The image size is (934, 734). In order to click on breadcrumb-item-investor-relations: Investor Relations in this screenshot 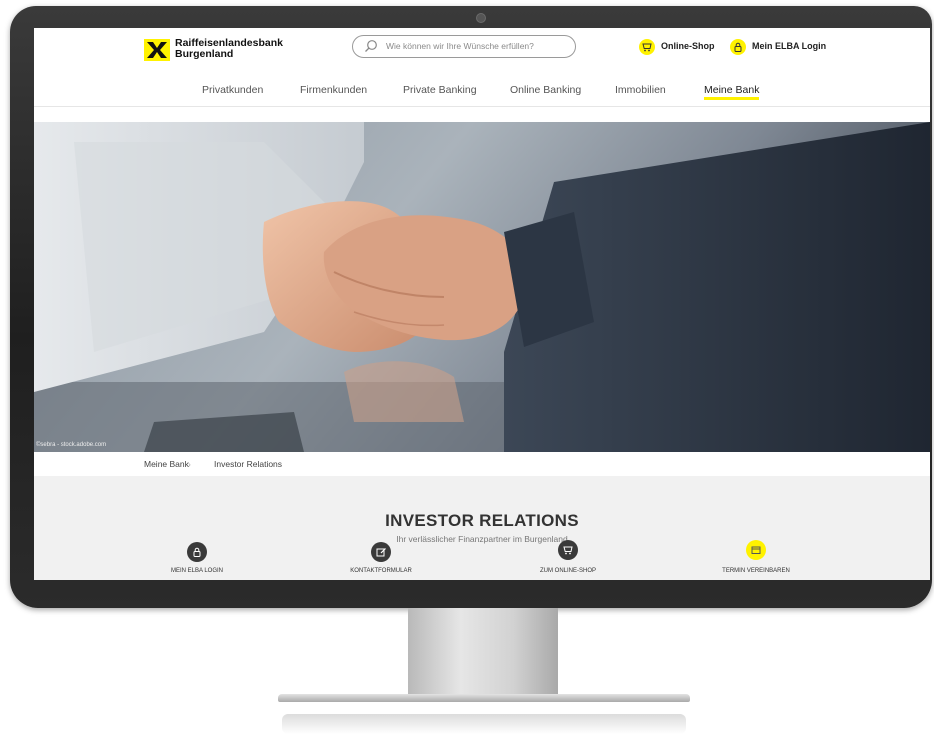, I will do `click(248, 464)`.